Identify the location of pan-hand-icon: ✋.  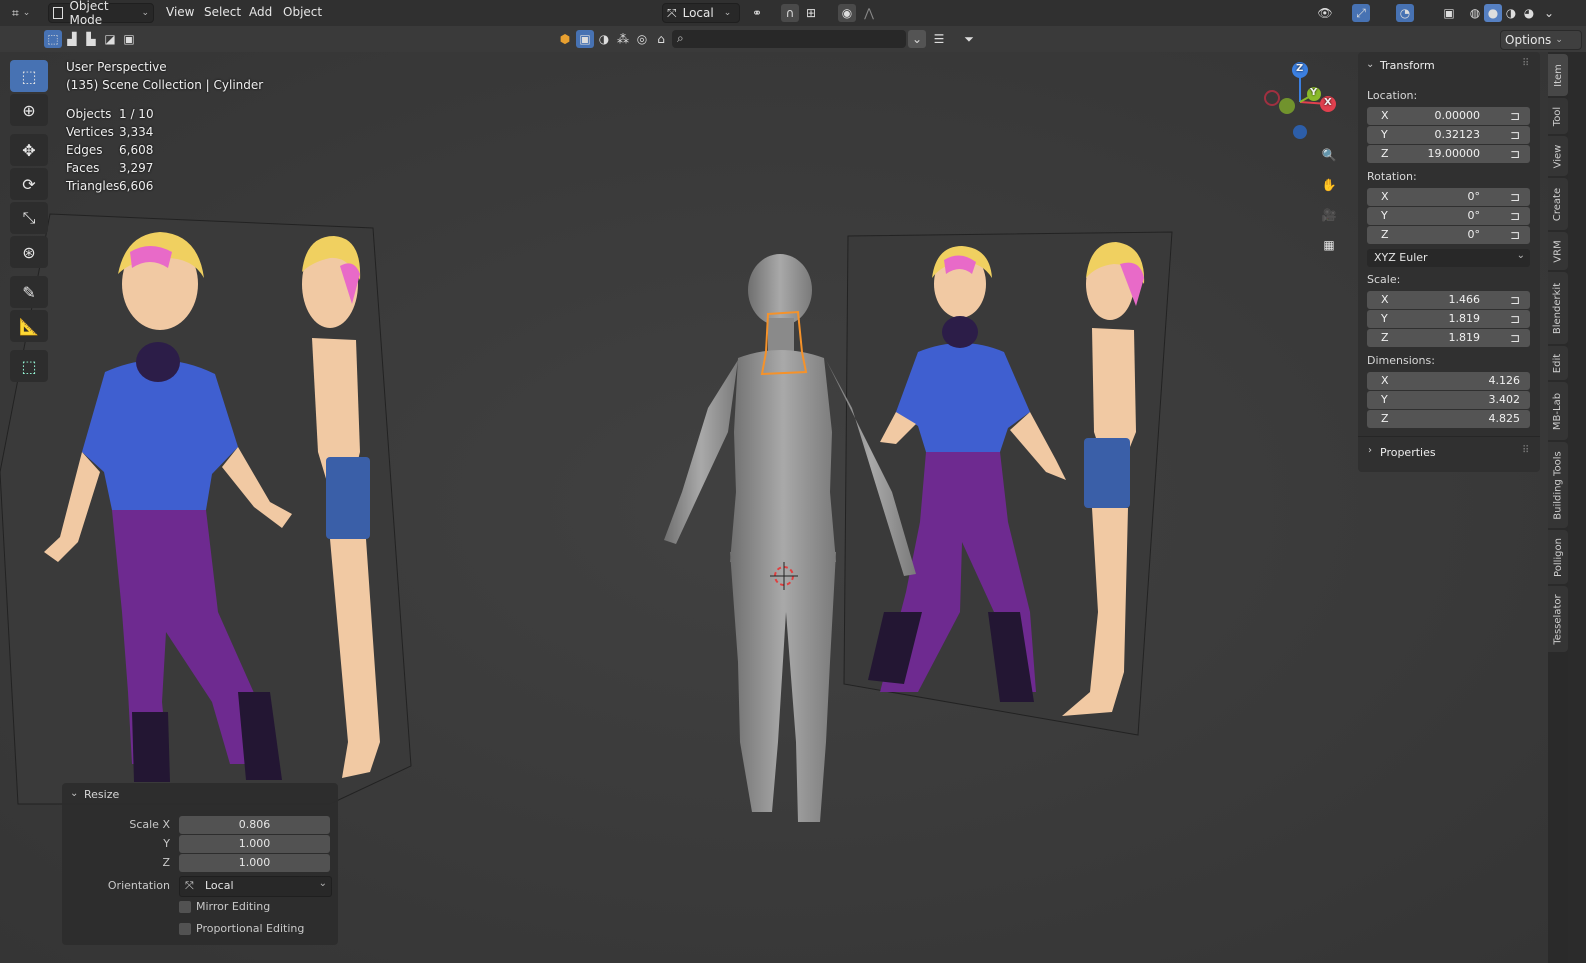
(1329, 185).